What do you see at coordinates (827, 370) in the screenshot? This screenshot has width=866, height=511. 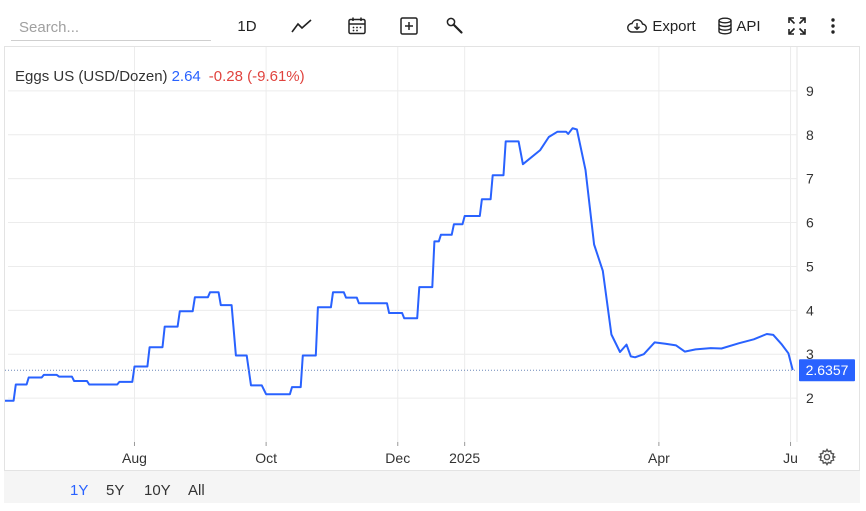 I see `last-price-label: 2.6357` at bounding box center [827, 370].